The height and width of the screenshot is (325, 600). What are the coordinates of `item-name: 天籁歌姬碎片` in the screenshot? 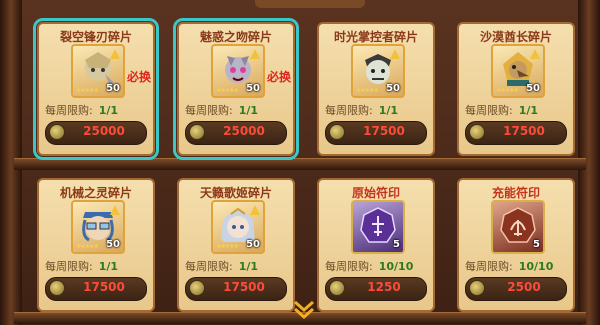 It's located at (235, 193).